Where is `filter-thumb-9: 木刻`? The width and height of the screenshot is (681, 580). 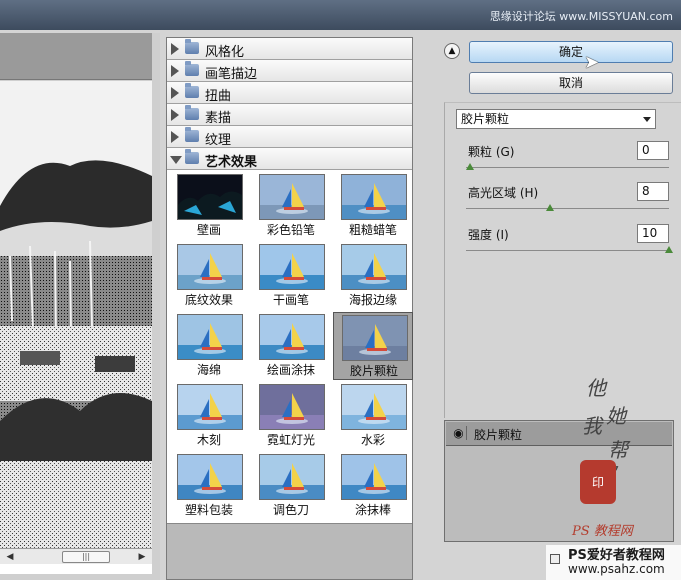
filter-thumb-9: 木刻 is located at coordinates (209, 416).